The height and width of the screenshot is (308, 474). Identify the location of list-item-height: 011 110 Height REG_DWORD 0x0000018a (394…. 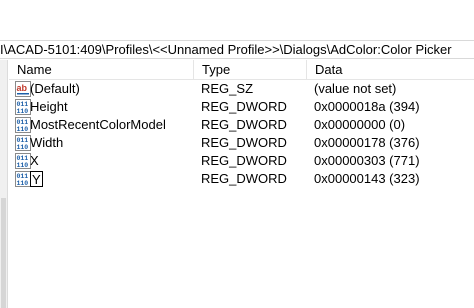
(241, 107).